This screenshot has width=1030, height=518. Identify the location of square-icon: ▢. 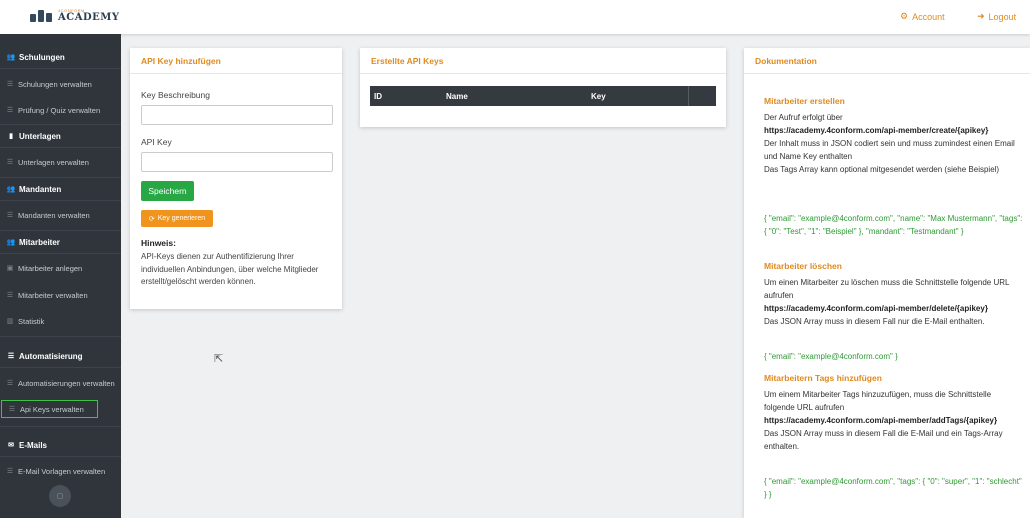
(60, 496).